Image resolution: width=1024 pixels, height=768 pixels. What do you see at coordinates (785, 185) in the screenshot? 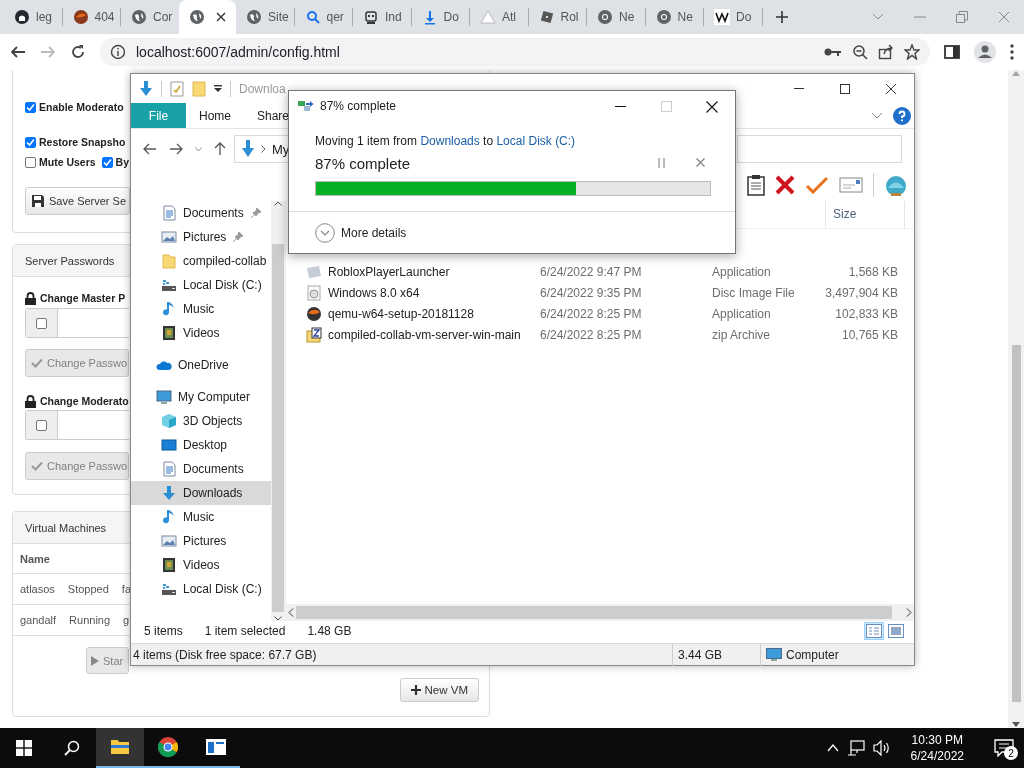
I see `delete-icon` at bounding box center [785, 185].